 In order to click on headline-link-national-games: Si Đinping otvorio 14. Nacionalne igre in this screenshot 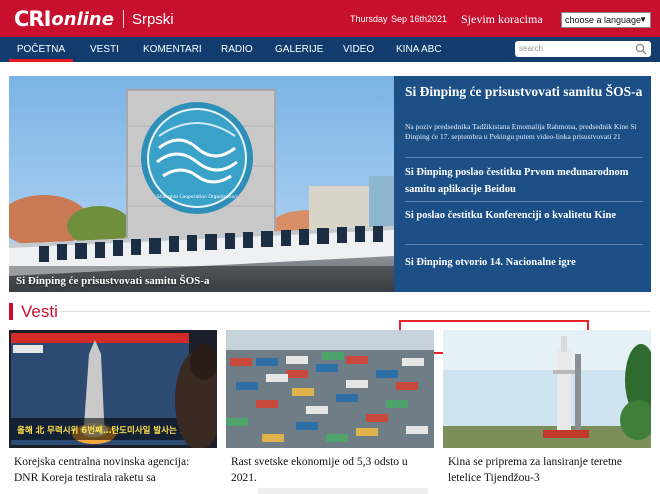, I will do `click(524, 262)`.